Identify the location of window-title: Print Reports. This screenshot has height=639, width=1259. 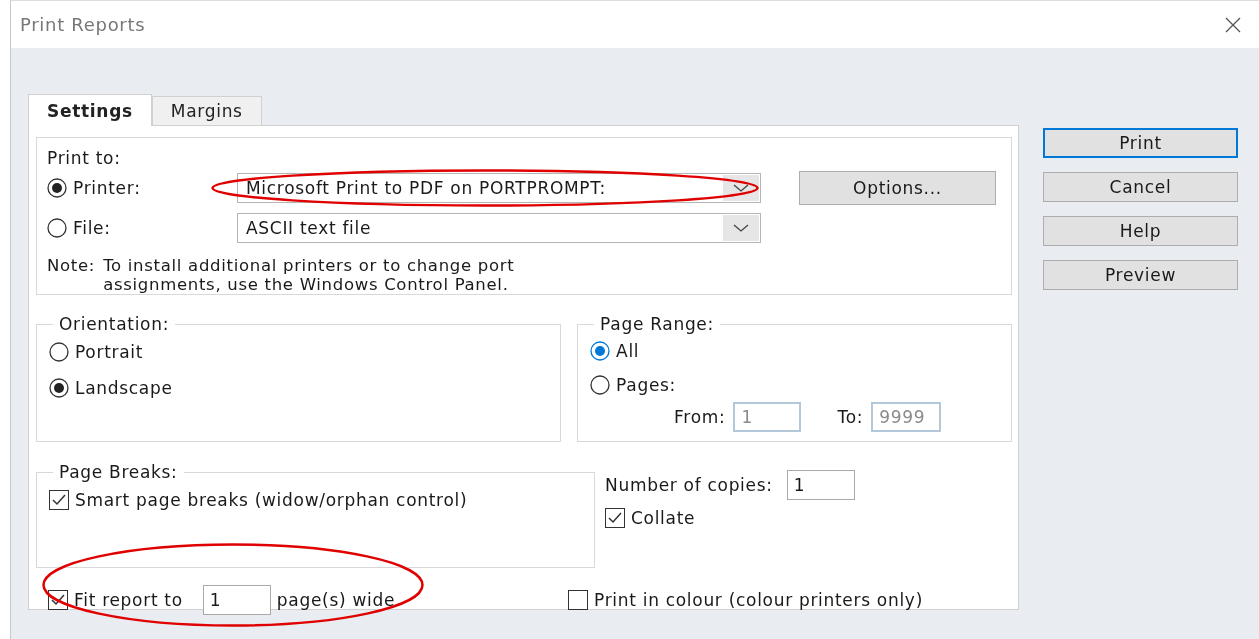
(83, 24).